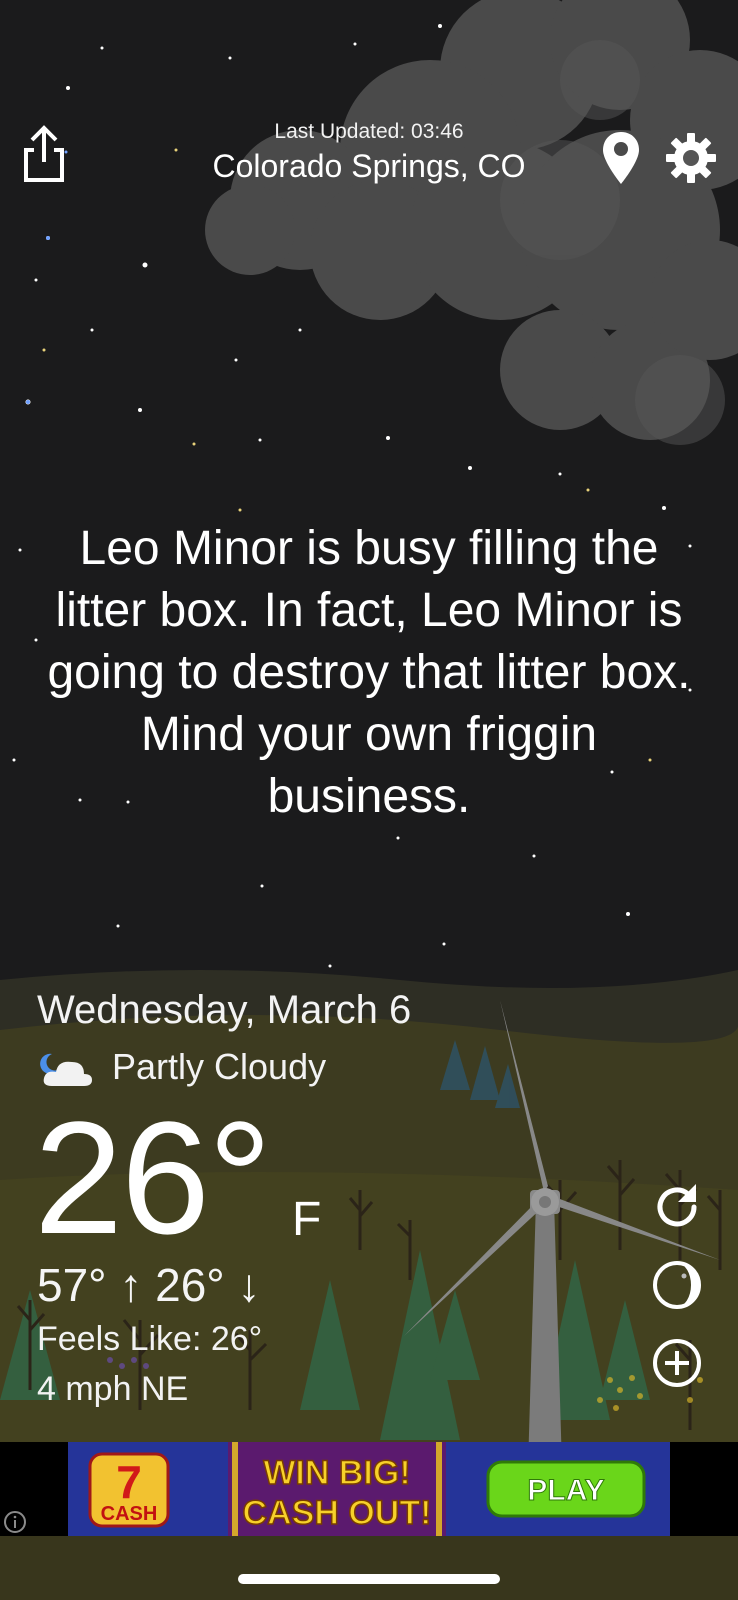 This screenshot has width=738, height=1600. I want to click on add-location-button, so click(677, 1363).